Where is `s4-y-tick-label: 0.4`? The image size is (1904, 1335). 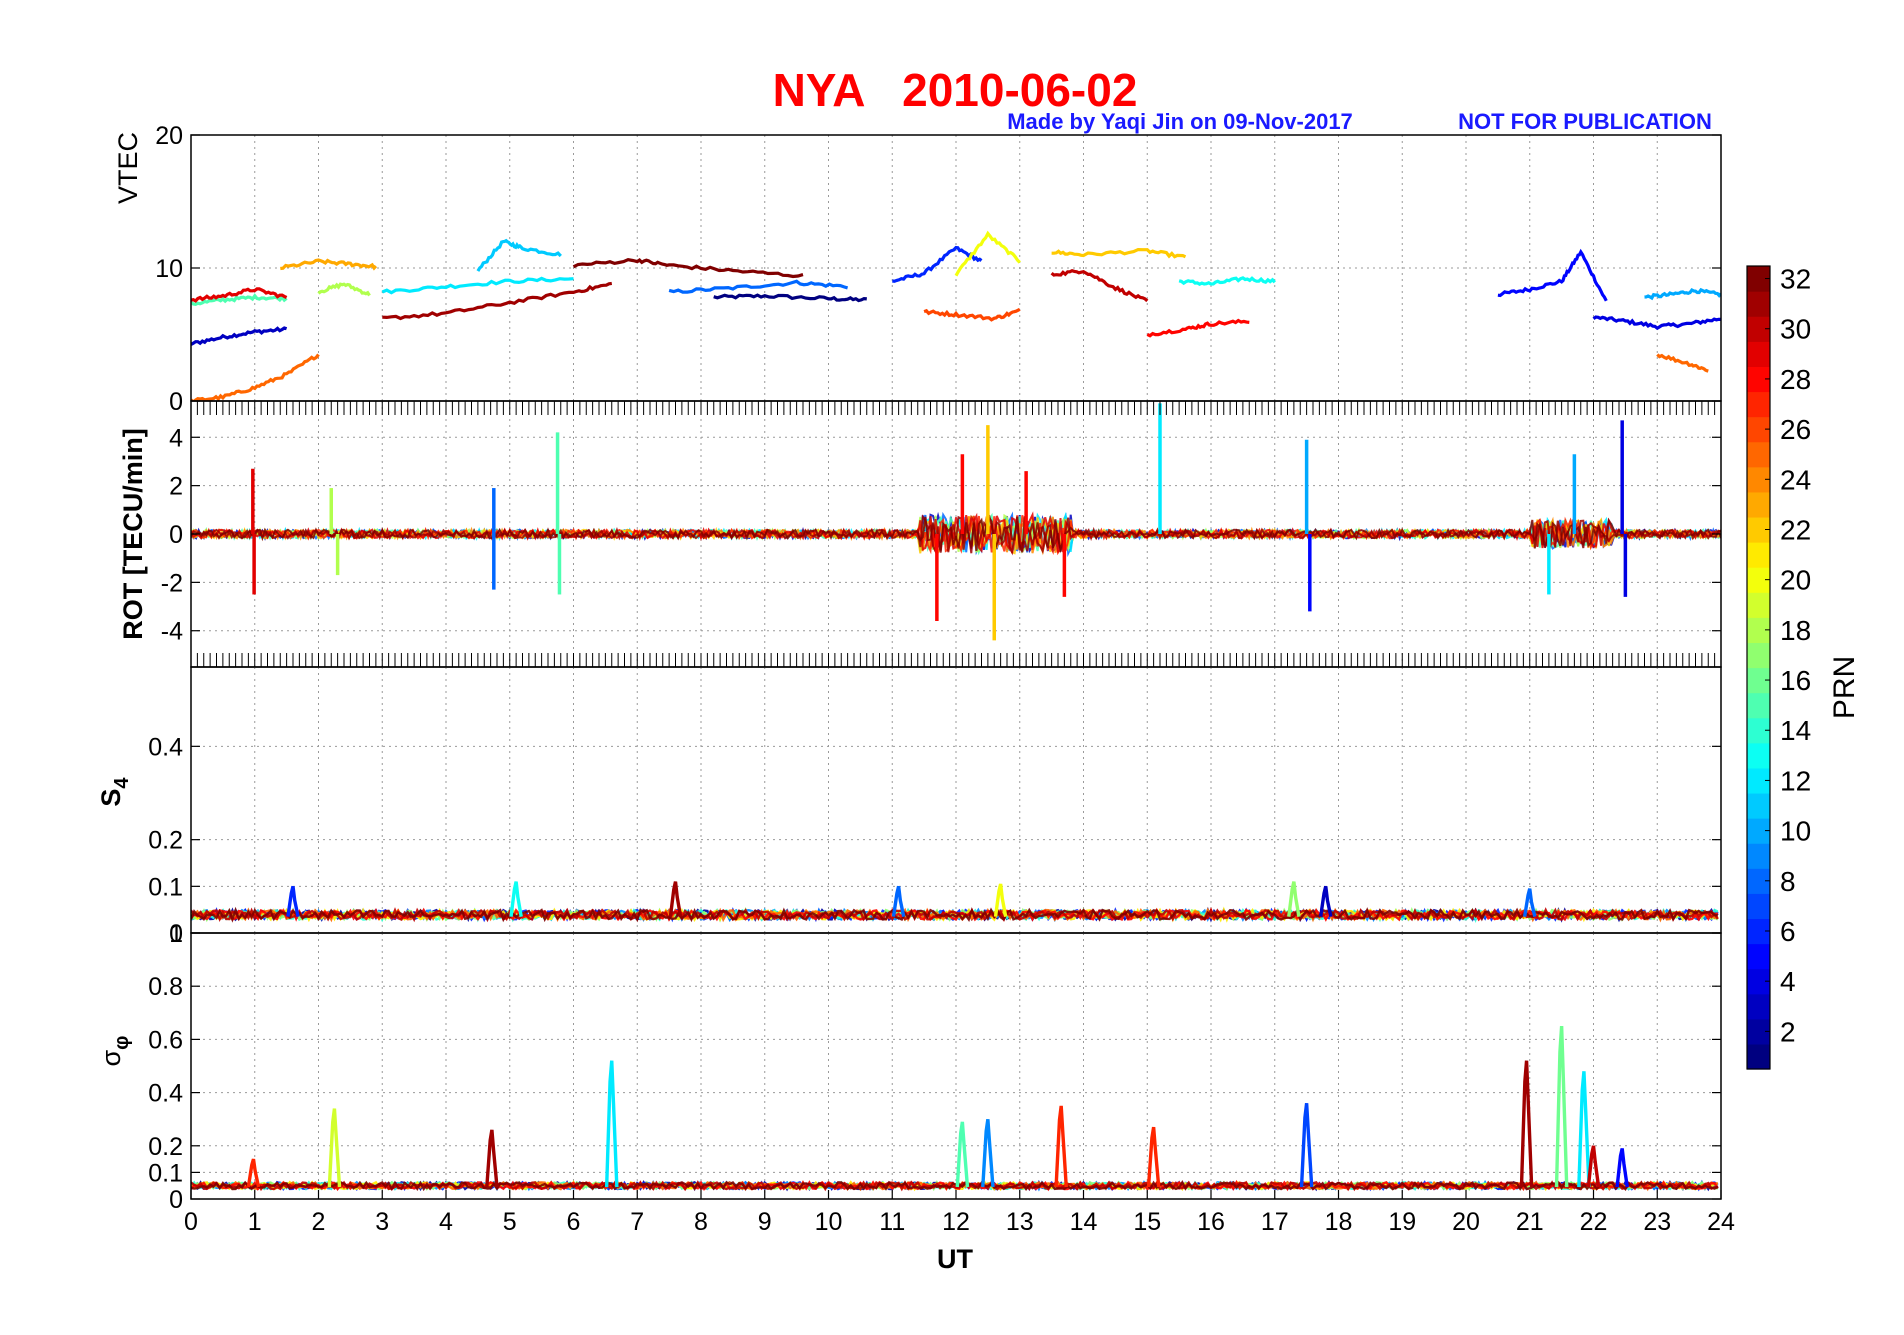 s4-y-tick-label: 0.4 is located at coordinates (165, 747).